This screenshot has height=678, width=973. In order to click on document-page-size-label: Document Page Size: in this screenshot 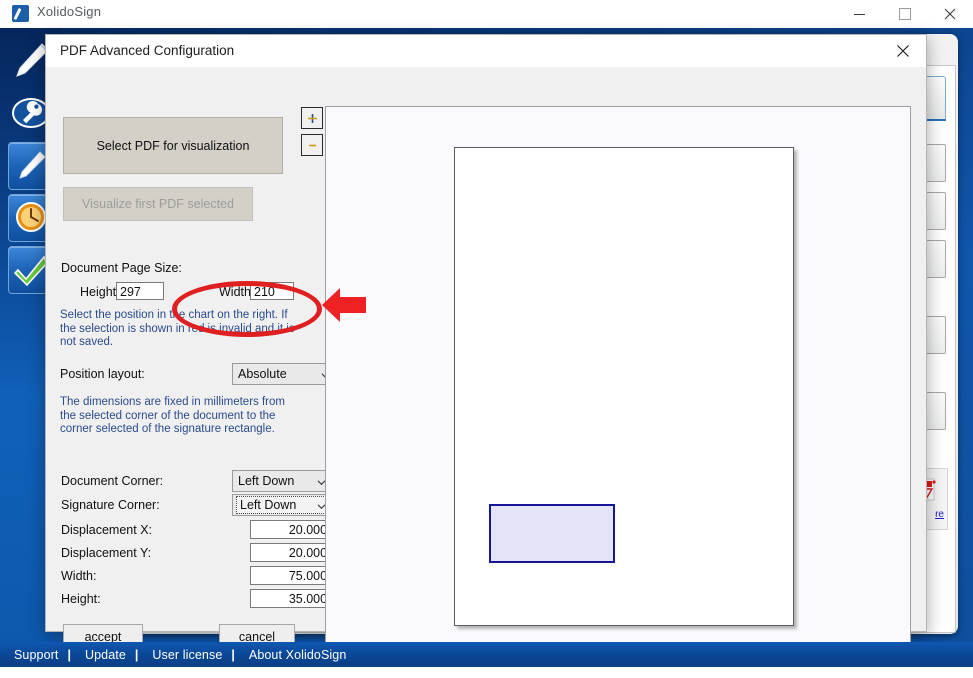, I will do `click(121, 268)`.